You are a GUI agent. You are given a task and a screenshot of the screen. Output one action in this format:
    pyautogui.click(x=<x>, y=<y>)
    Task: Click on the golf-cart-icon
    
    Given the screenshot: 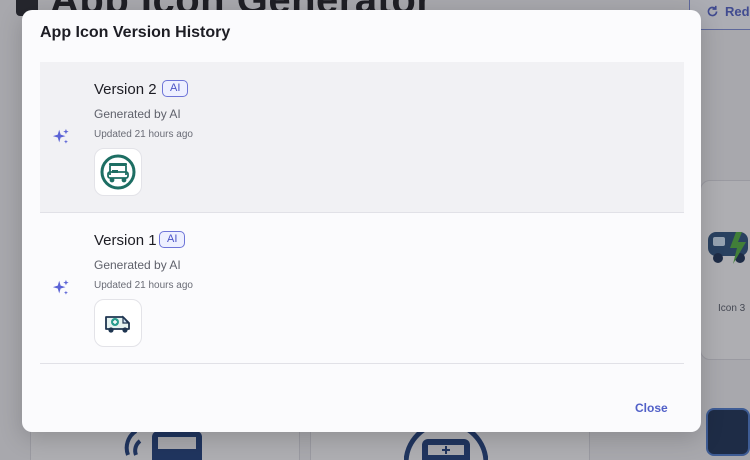 What is the action you would take?
    pyautogui.click(x=118, y=172)
    